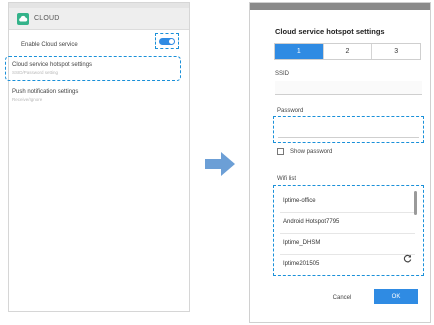  I want to click on tab-2: 2, so click(347, 51).